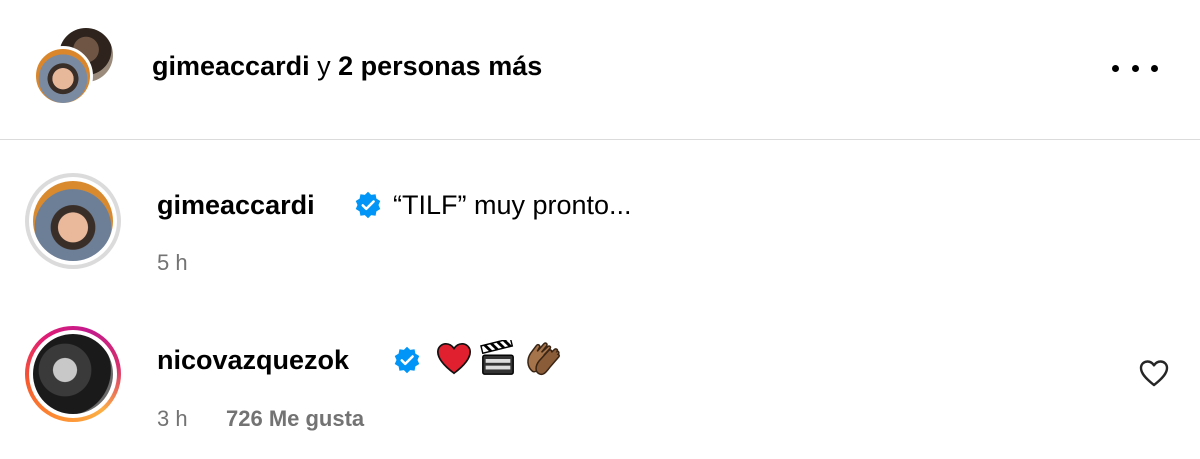 The width and height of the screenshot is (1200, 459). Describe the element at coordinates (172, 263) in the screenshot. I see `comment-time: 5 h` at that location.